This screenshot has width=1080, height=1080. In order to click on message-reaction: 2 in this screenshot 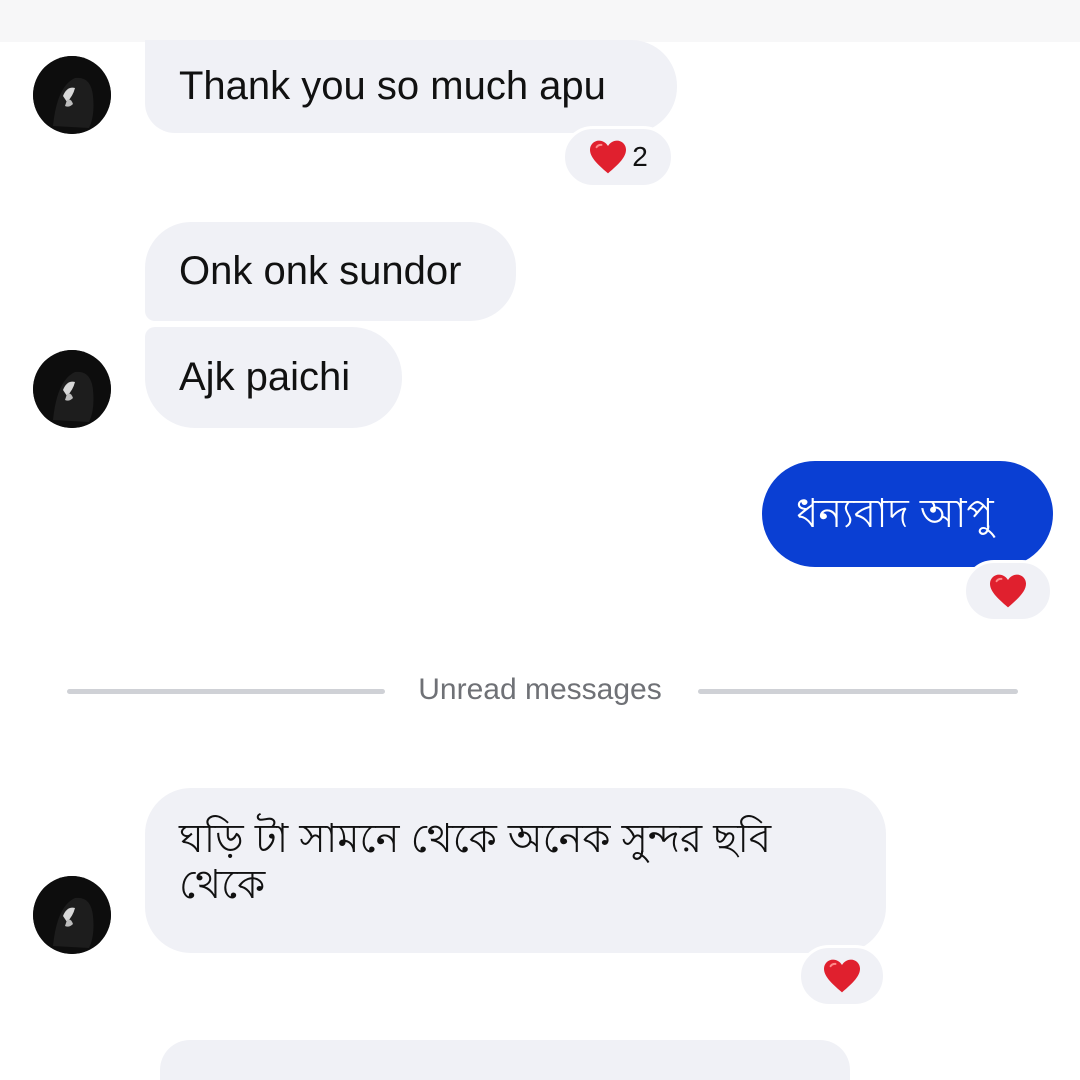, I will do `click(618, 157)`.